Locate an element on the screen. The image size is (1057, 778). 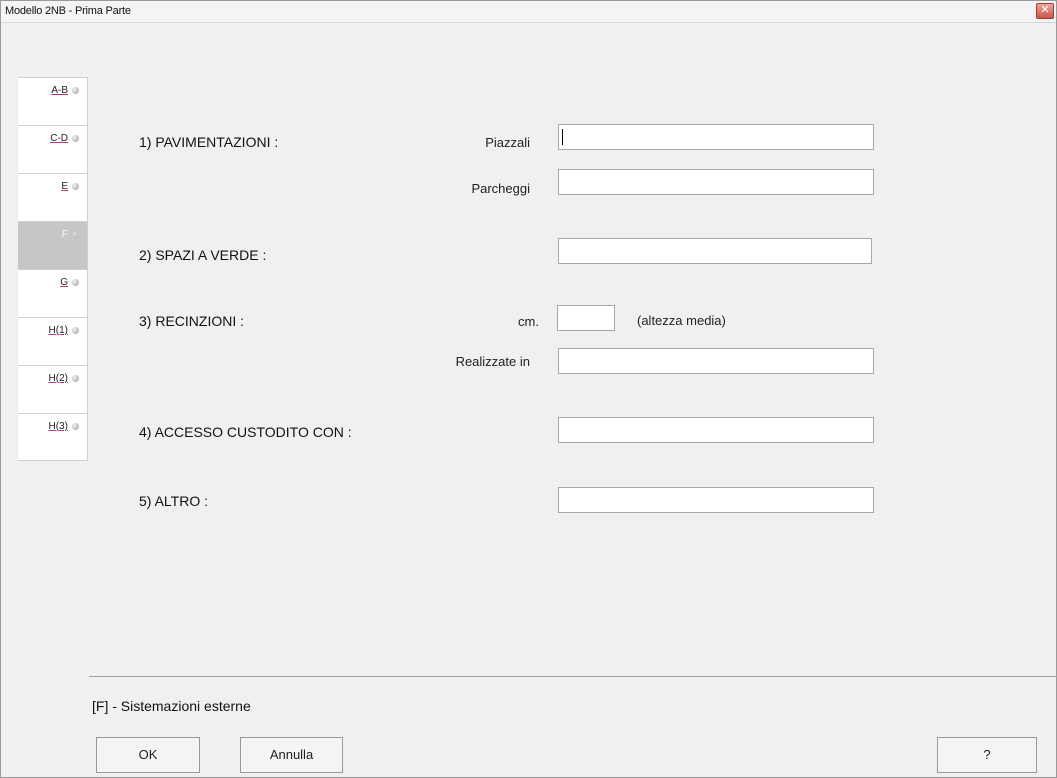
piazzali-field is located at coordinates (716, 137).